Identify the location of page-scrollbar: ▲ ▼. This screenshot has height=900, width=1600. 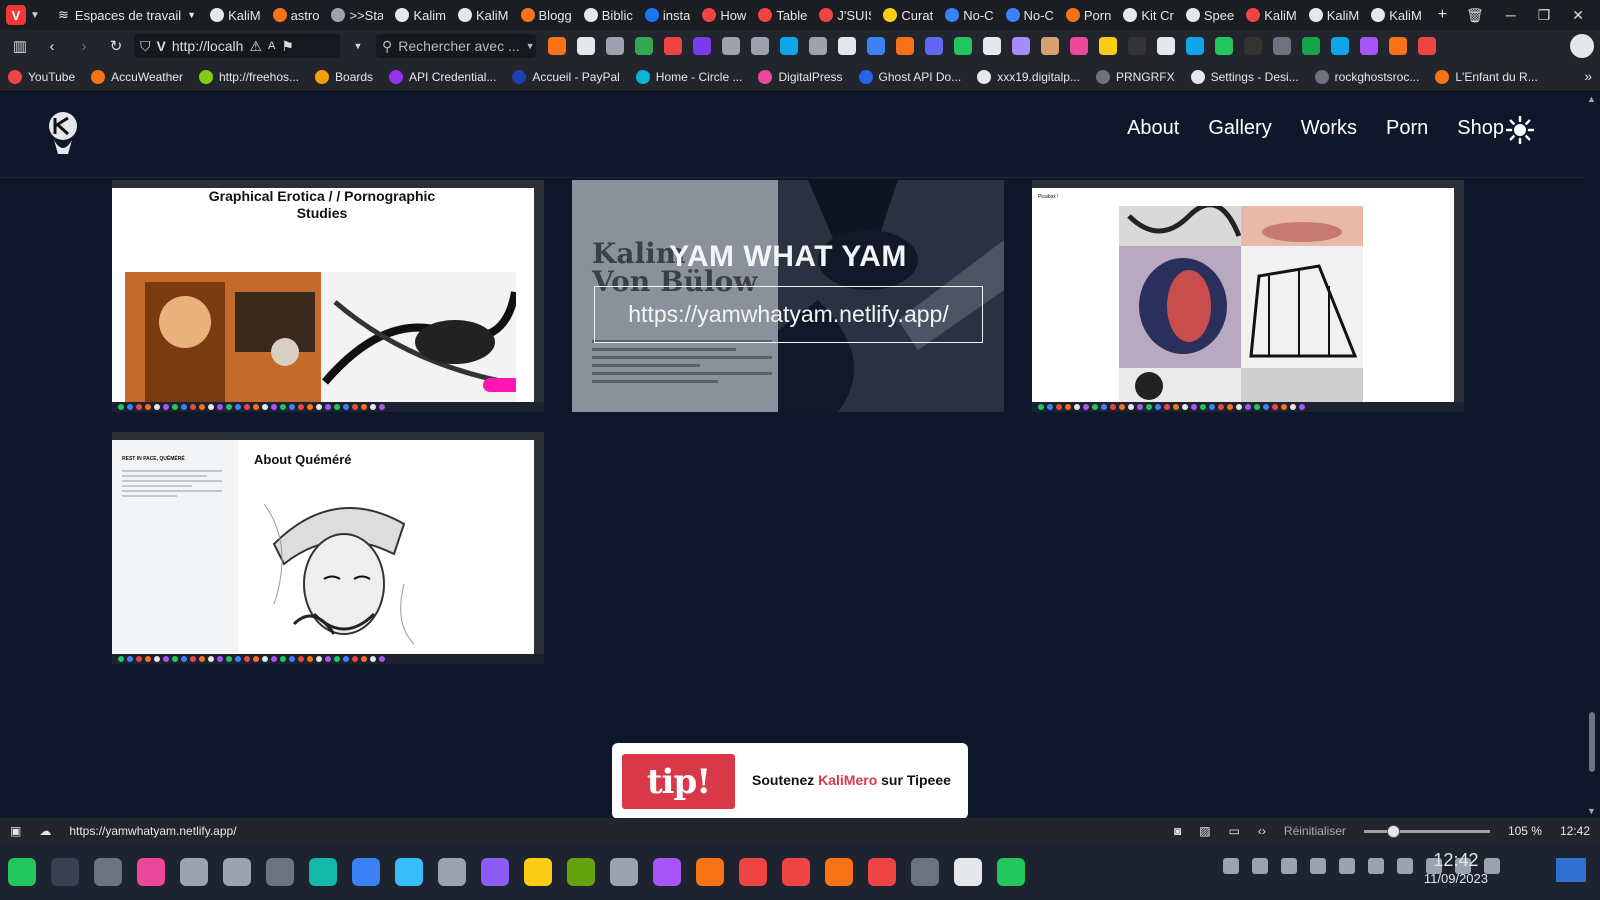
(1592, 455).